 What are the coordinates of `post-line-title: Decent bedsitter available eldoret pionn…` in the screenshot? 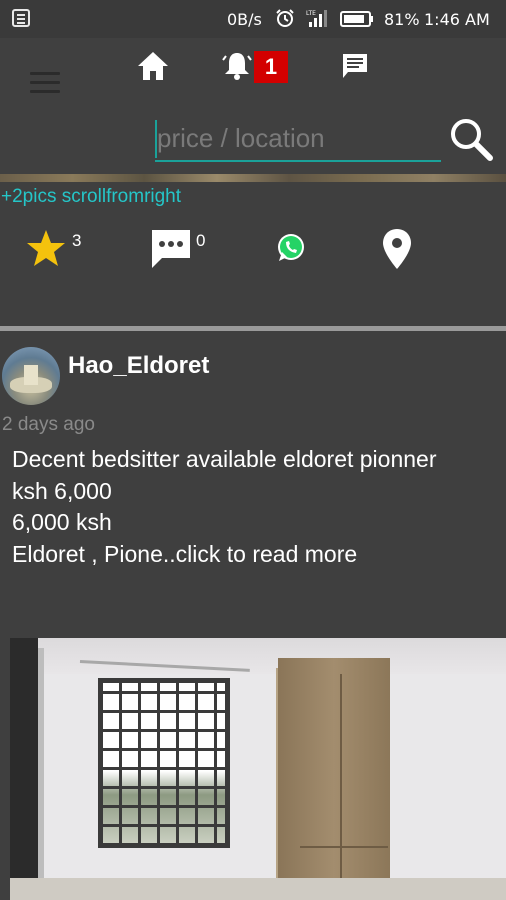 It's located at (224, 459).